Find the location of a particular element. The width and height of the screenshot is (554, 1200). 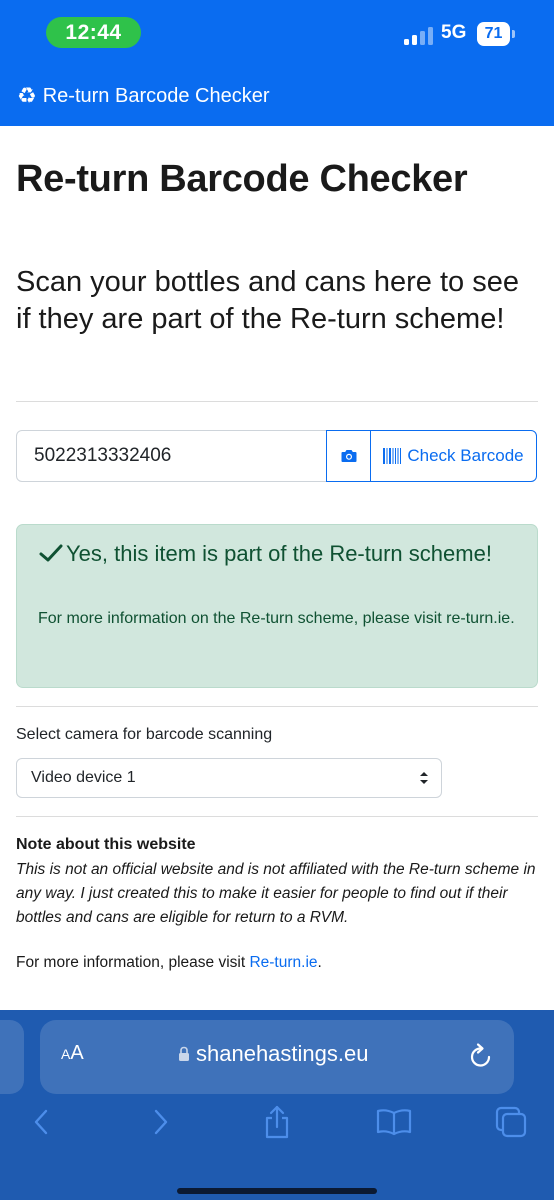

return-ie-link: Re-turn.ie is located at coordinates (283, 962).